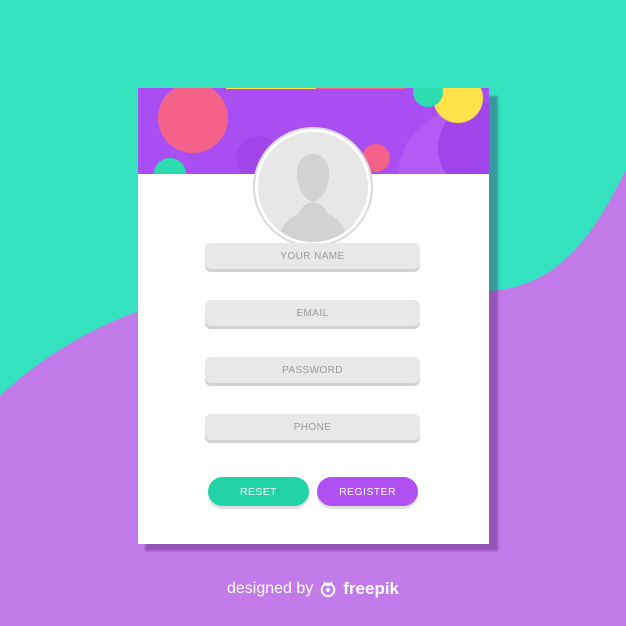 The height and width of the screenshot is (626, 626). What do you see at coordinates (312, 427) in the screenshot?
I see `phone-field` at bounding box center [312, 427].